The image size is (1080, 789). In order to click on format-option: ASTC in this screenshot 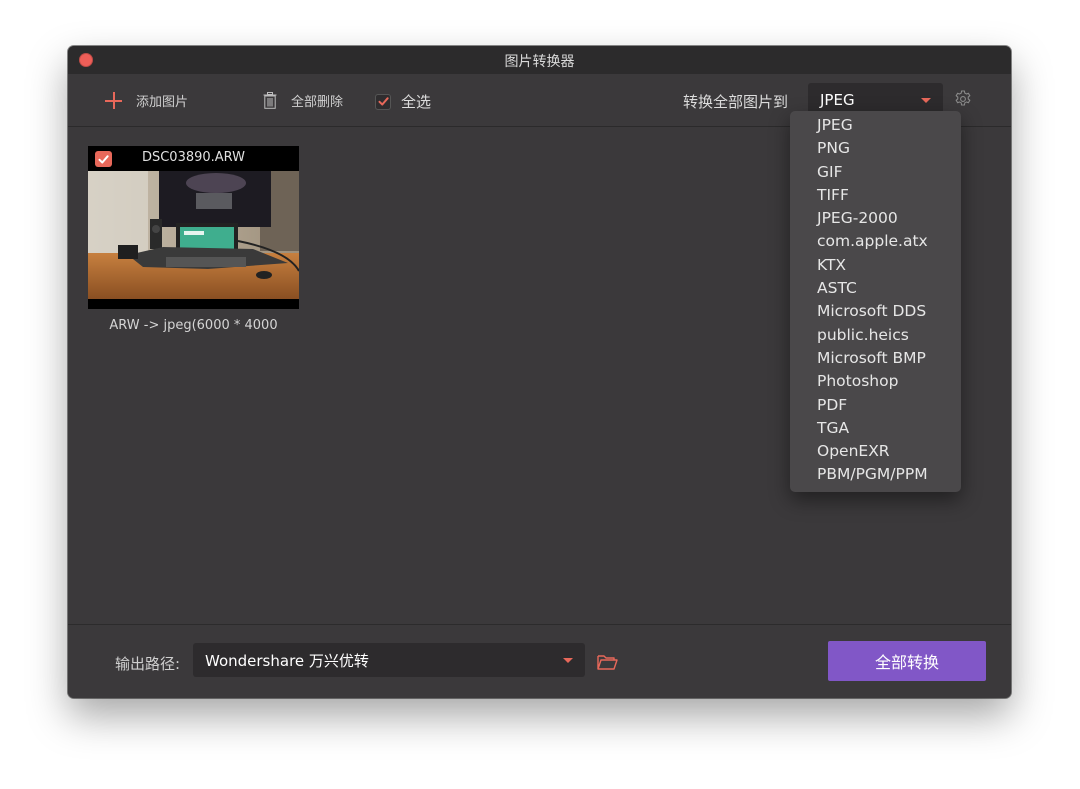, I will do `click(875, 288)`.